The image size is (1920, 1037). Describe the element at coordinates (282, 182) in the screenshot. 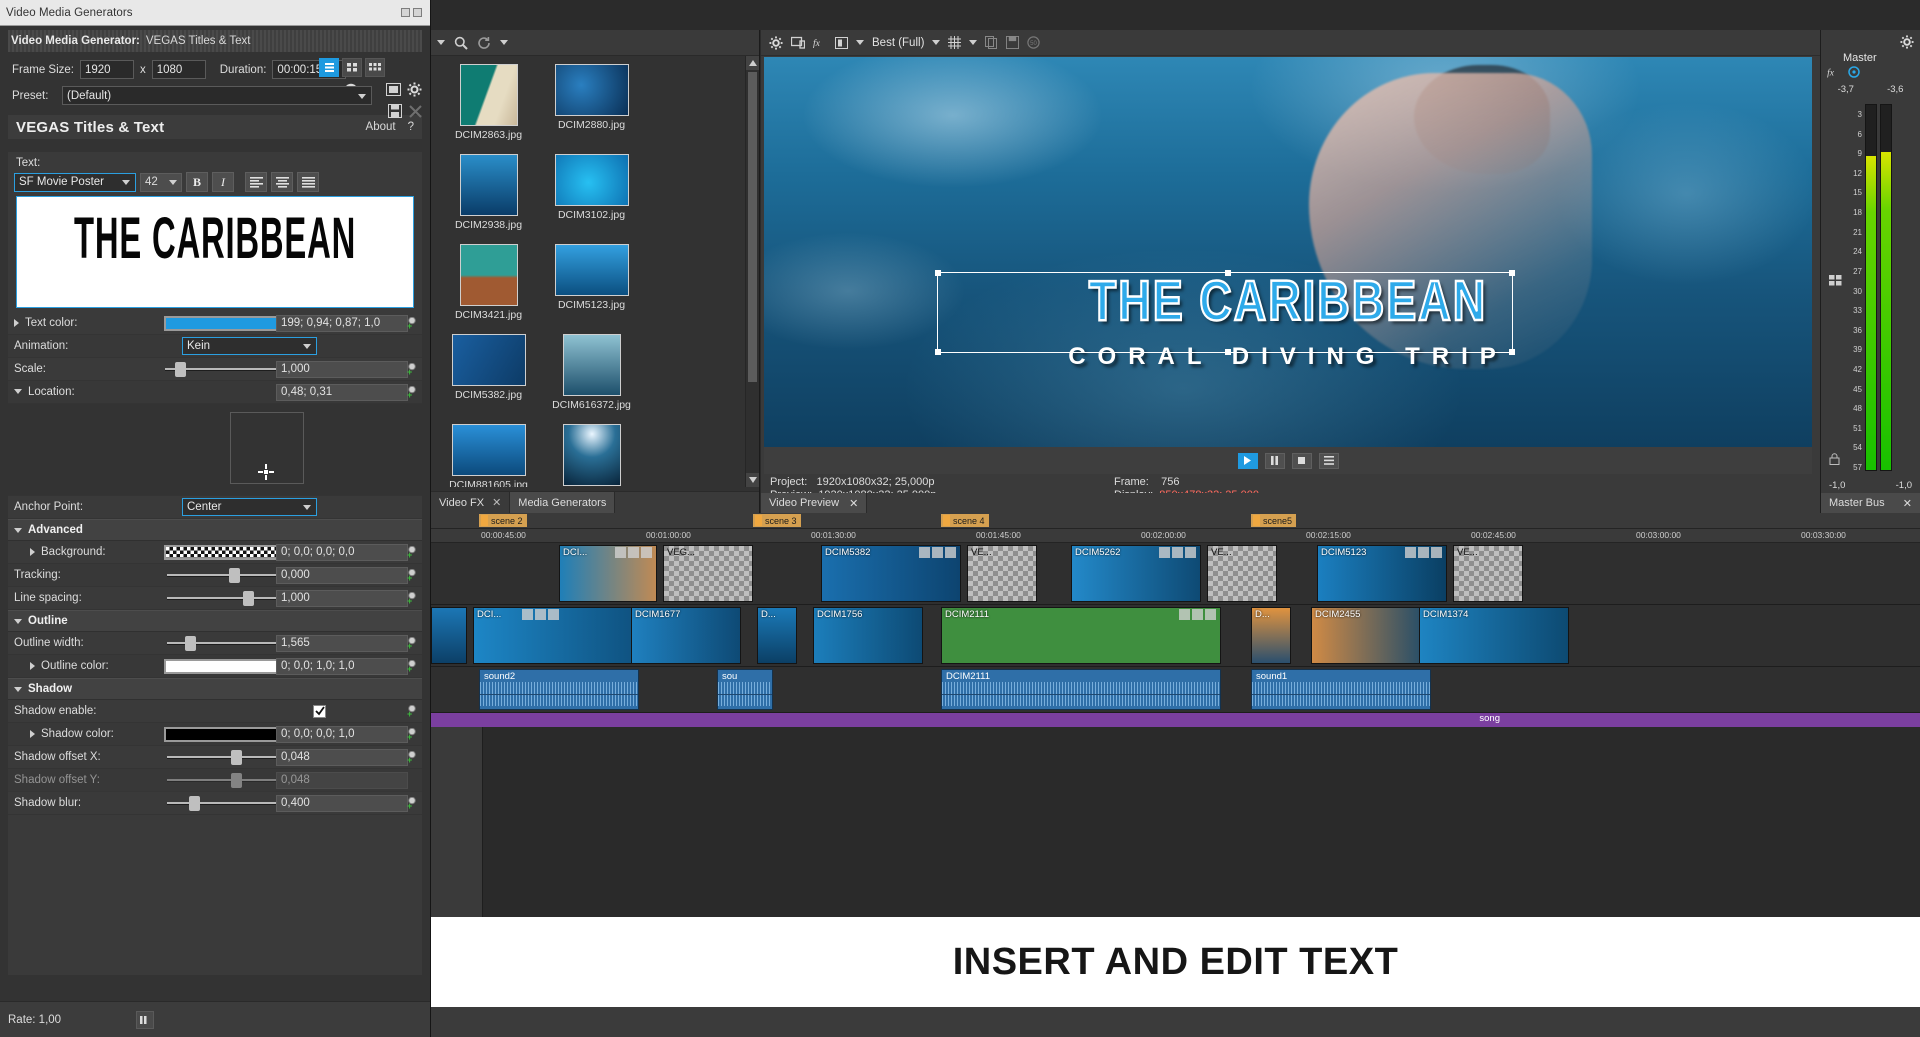

I see `align-center-button` at that location.